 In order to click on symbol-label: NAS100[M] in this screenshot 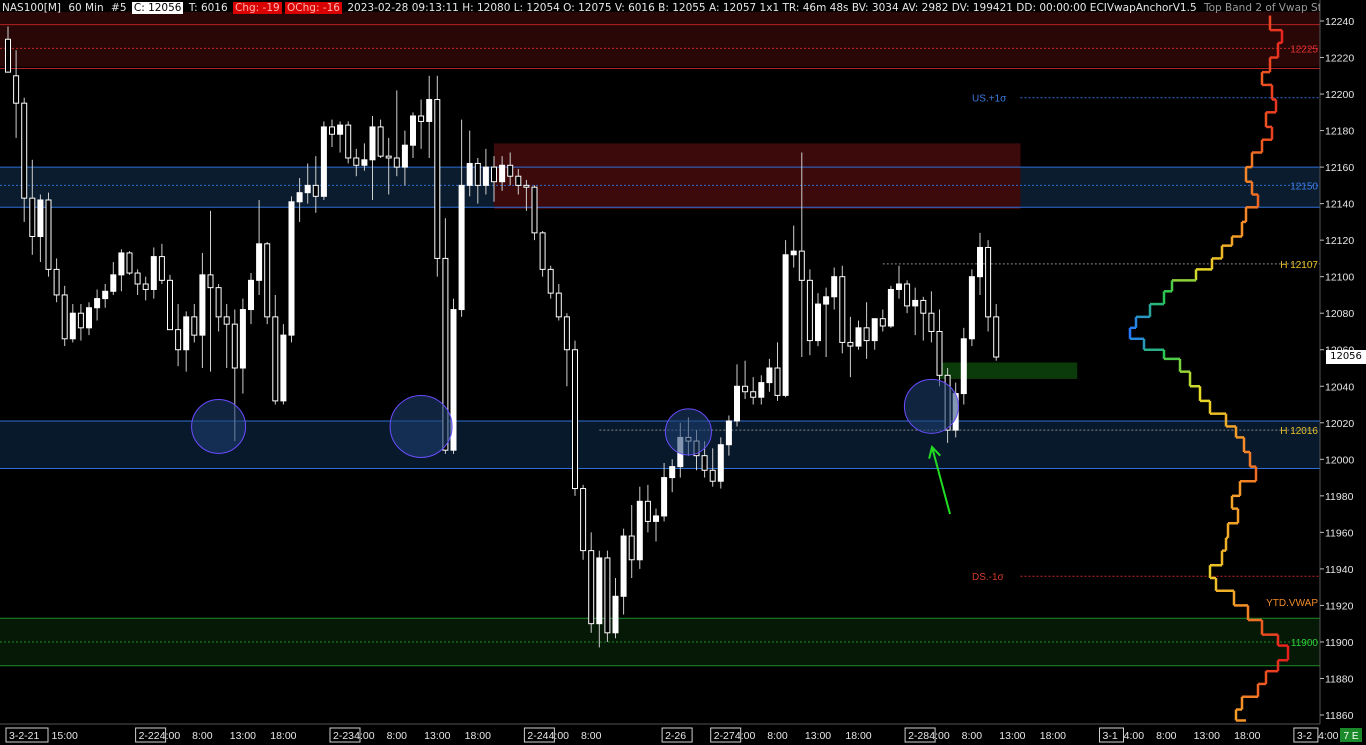, I will do `click(31, 8)`.